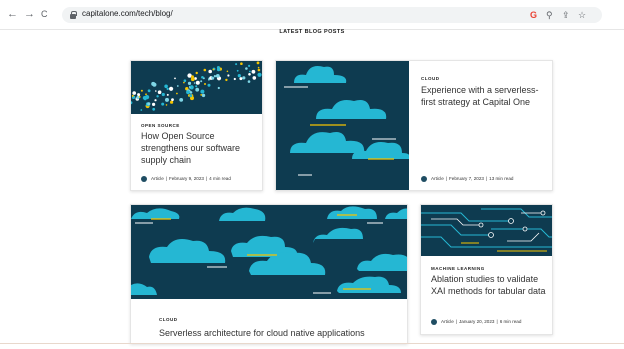  I want to click on card-image-clouds, so click(342, 125).